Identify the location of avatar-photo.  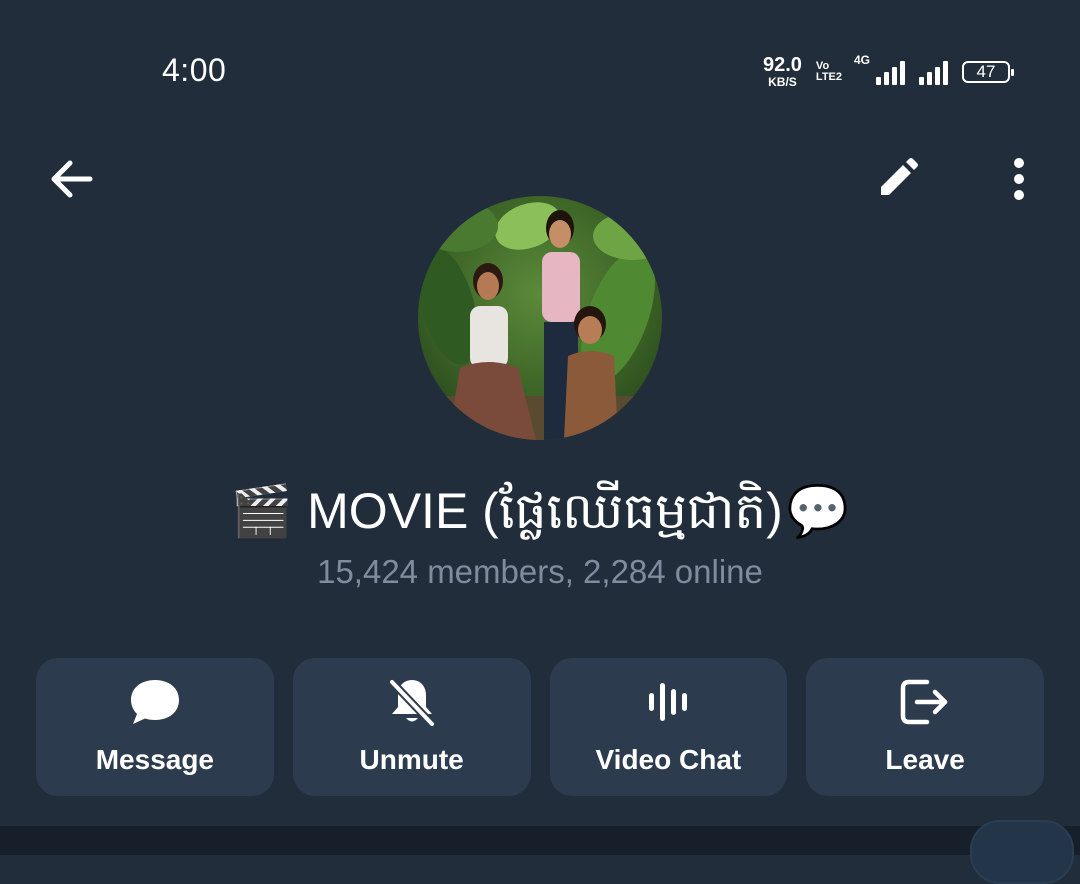
(540, 318).